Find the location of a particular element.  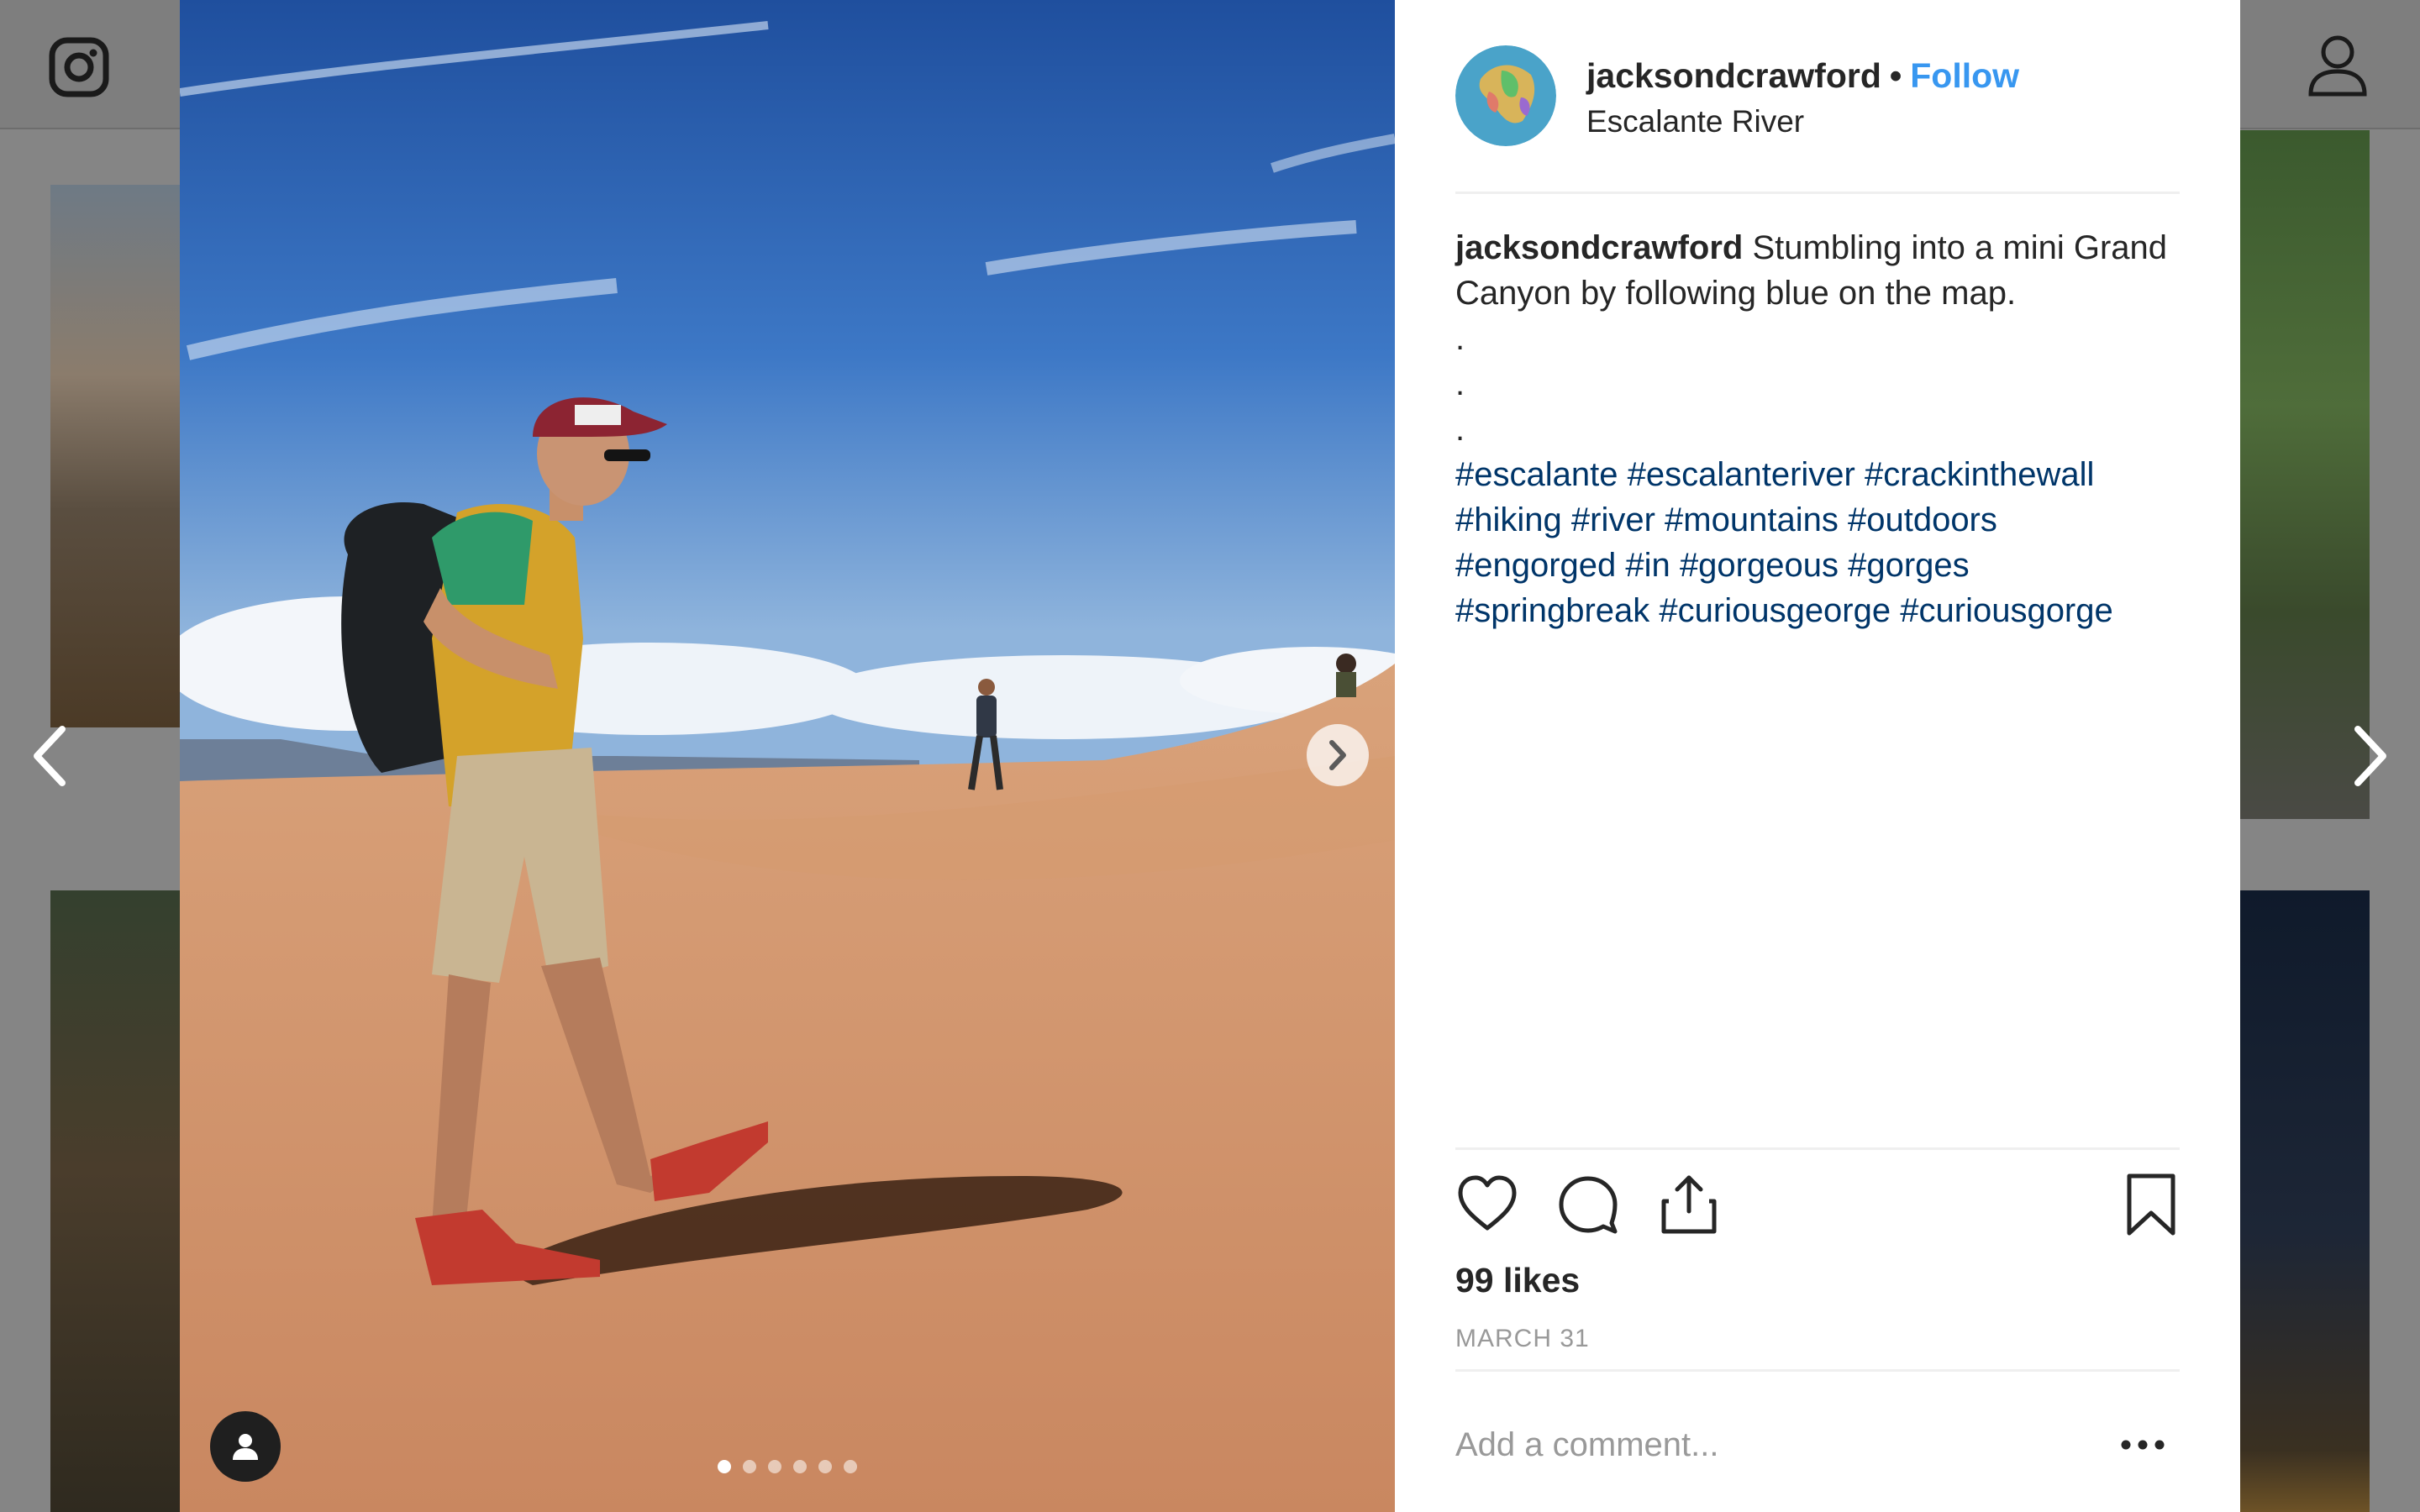

tagged-users-button is located at coordinates (246, 1446).